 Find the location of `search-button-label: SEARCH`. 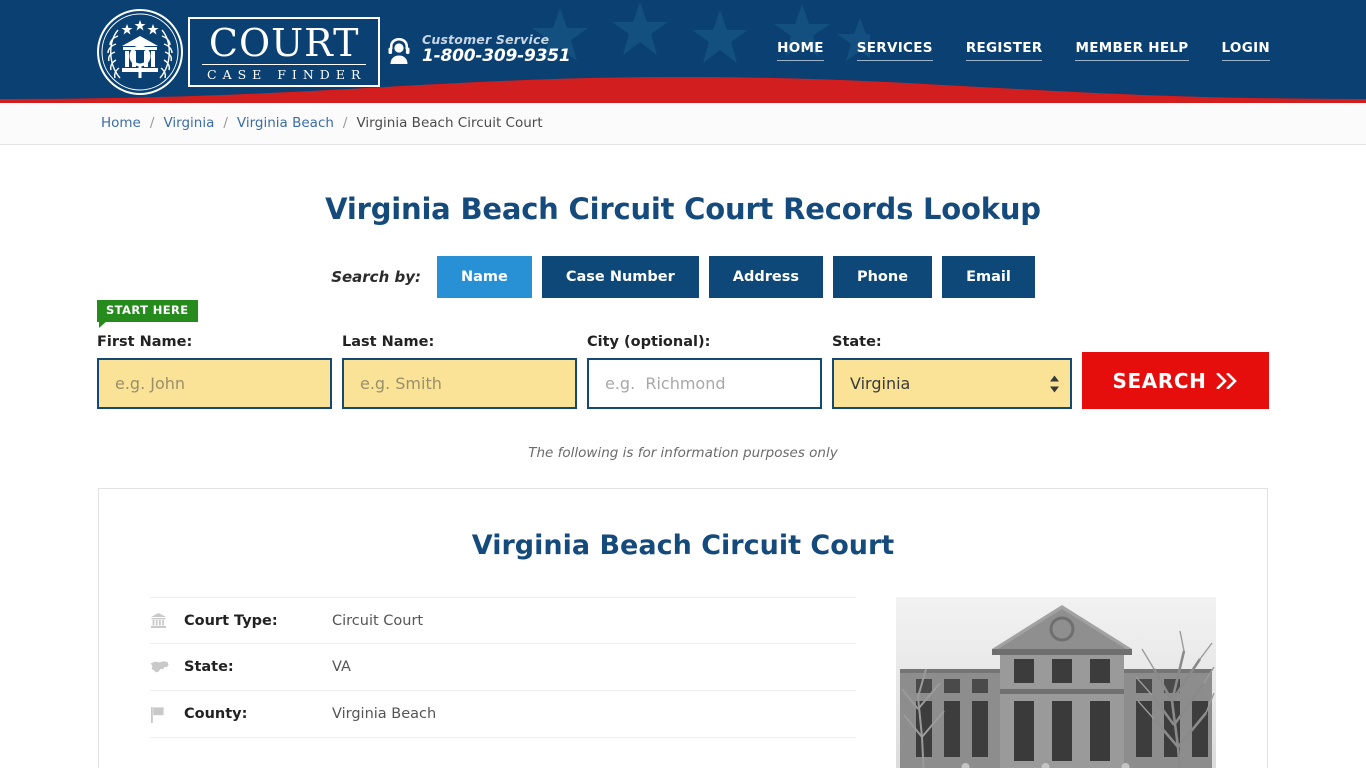

search-button-label: SEARCH is located at coordinates (1159, 380).